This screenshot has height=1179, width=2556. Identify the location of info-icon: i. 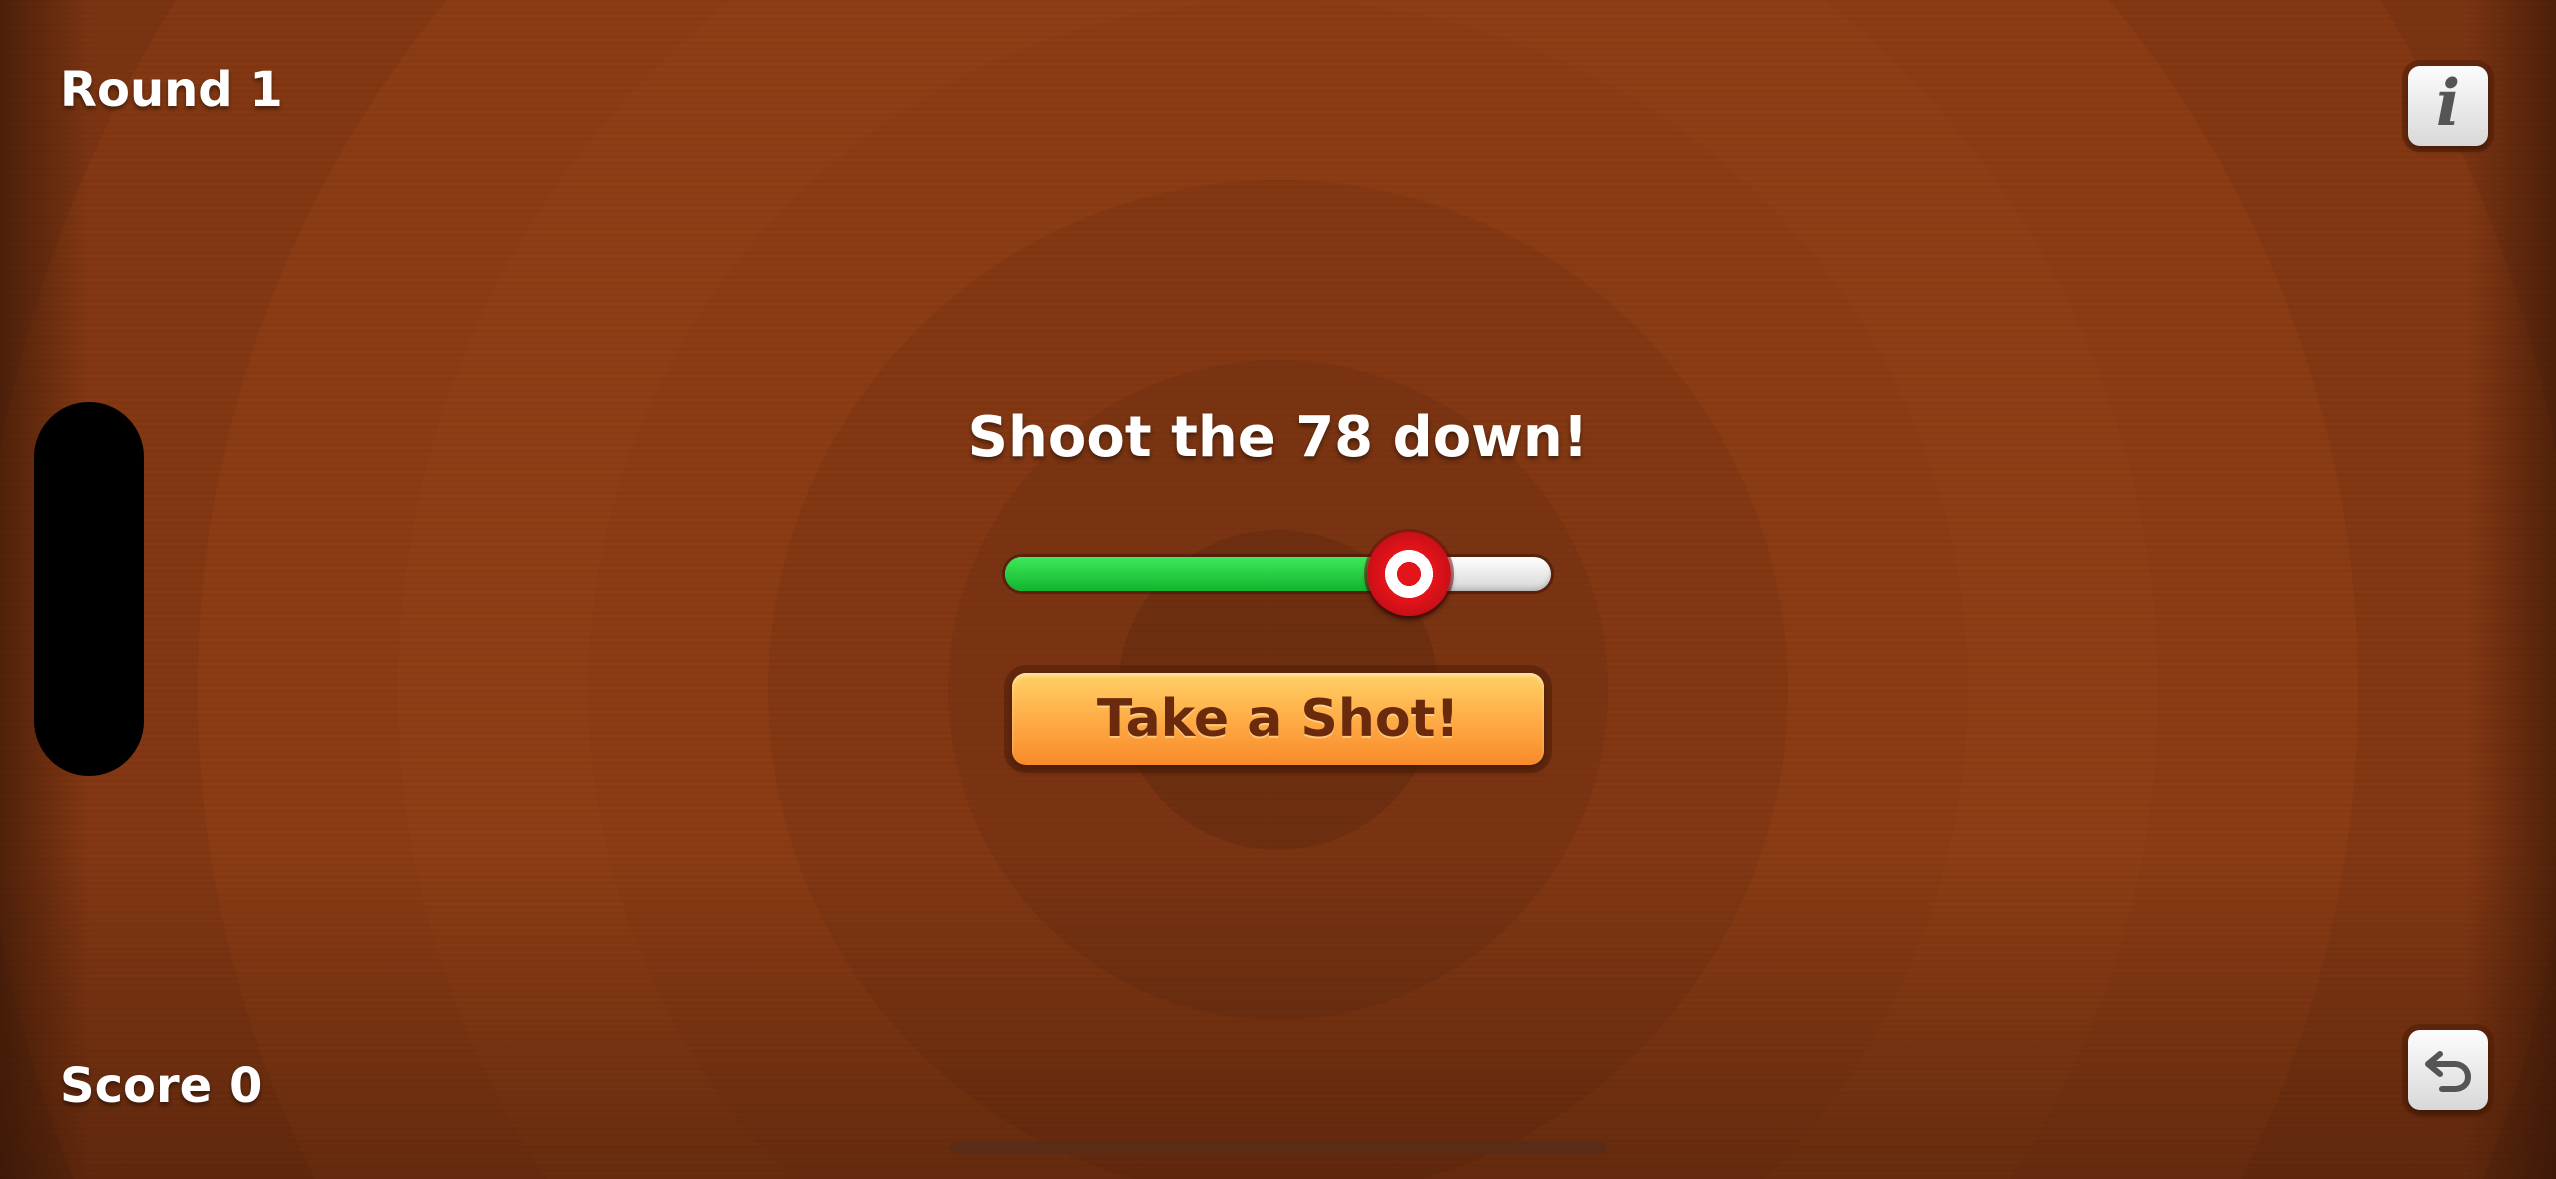
(2448, 103).